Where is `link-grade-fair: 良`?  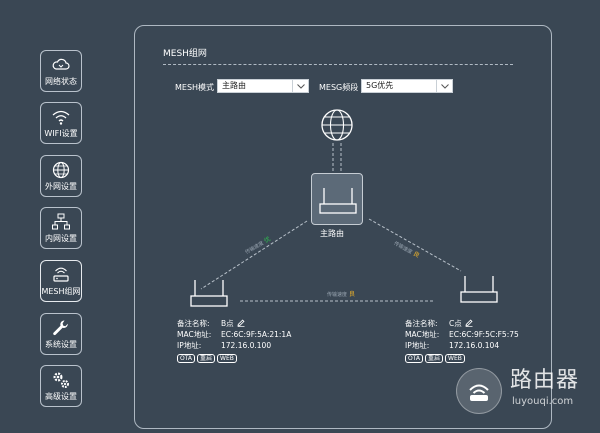 link-grade-fair: 良 is located at coordinates (352, 294).